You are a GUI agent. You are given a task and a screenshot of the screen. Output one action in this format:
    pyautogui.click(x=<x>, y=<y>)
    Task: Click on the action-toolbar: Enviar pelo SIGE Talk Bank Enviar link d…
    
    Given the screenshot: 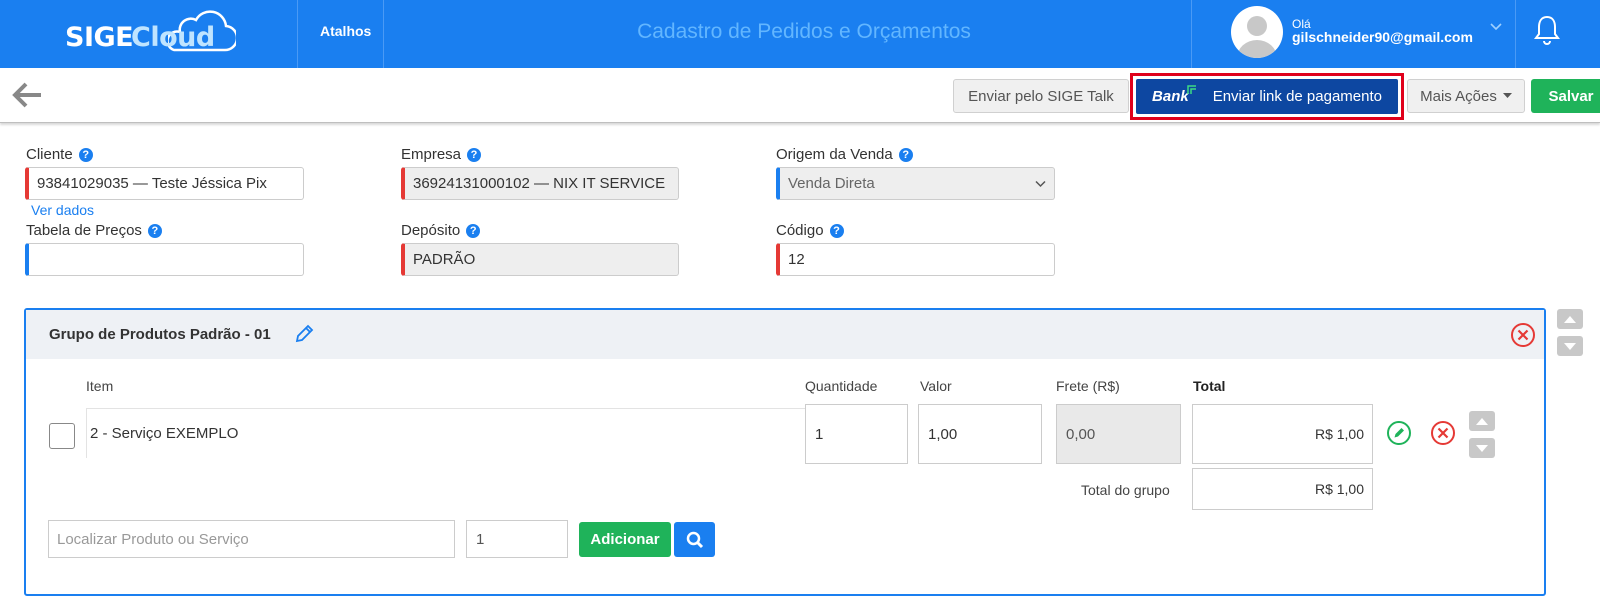 What is the action you would take?
    pyautogui.click(x=800, y=95)
    